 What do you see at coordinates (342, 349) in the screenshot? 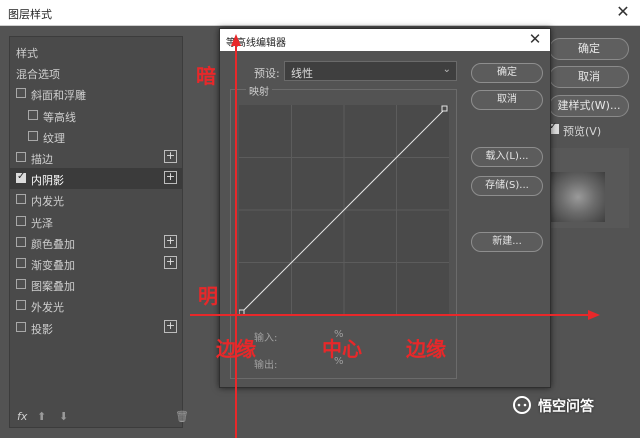
I see `annotation-center: 中心` at bounding box center [342, 349].